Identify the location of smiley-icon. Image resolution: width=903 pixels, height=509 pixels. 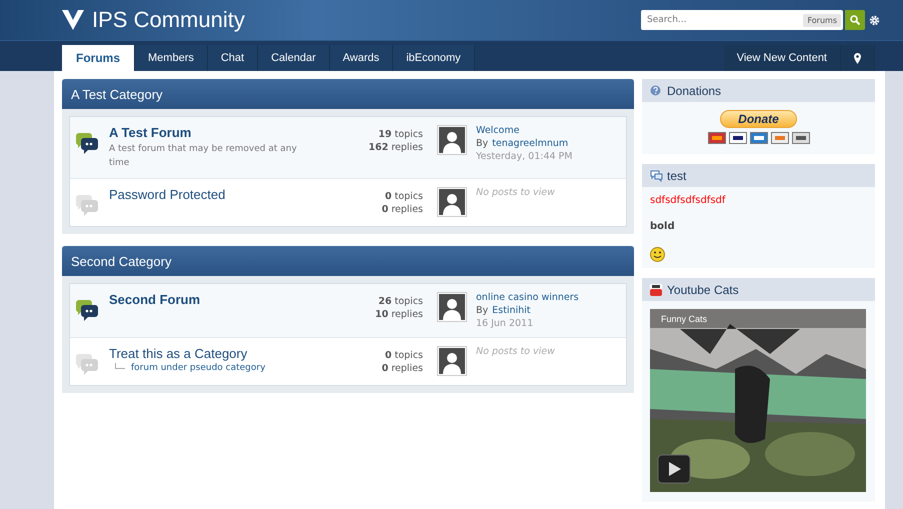
(657, 254).